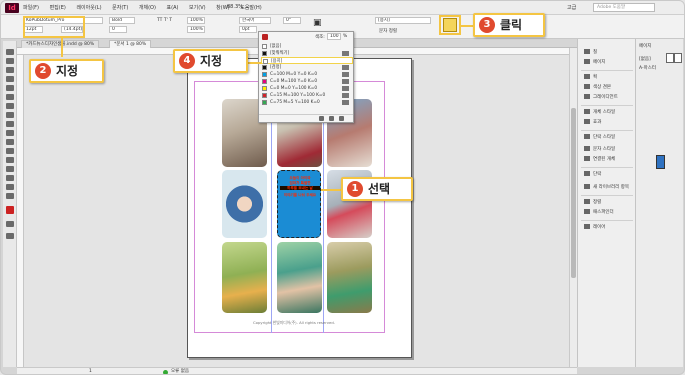 Image resolution: width=685 pixels, height=375 pixels. Describe the element at coordinates (10, 142) in the screenshot. I see `scissors-tool-icon` at that location.